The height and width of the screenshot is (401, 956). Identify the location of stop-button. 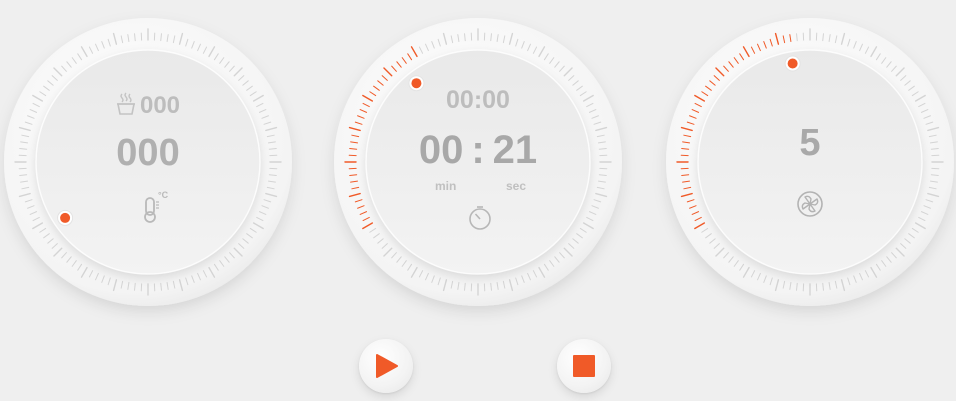
(584, 366).